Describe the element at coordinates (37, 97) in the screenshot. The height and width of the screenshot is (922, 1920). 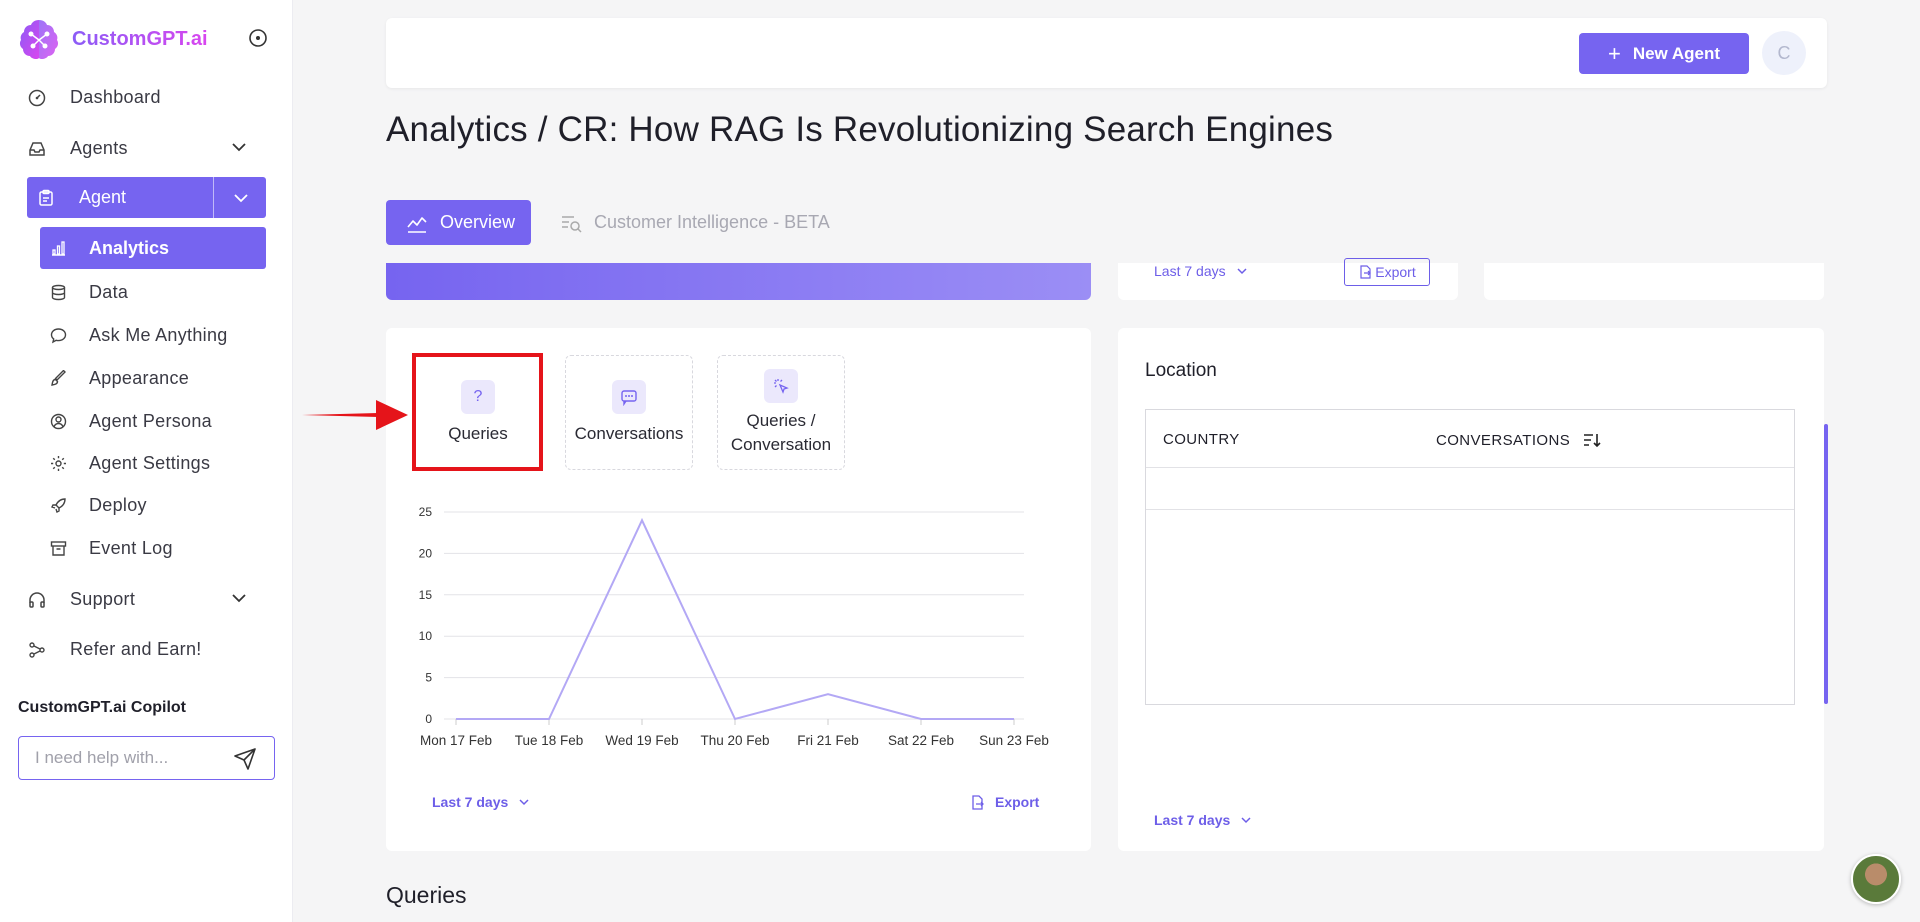
I see `dashboard-icon` at that location.